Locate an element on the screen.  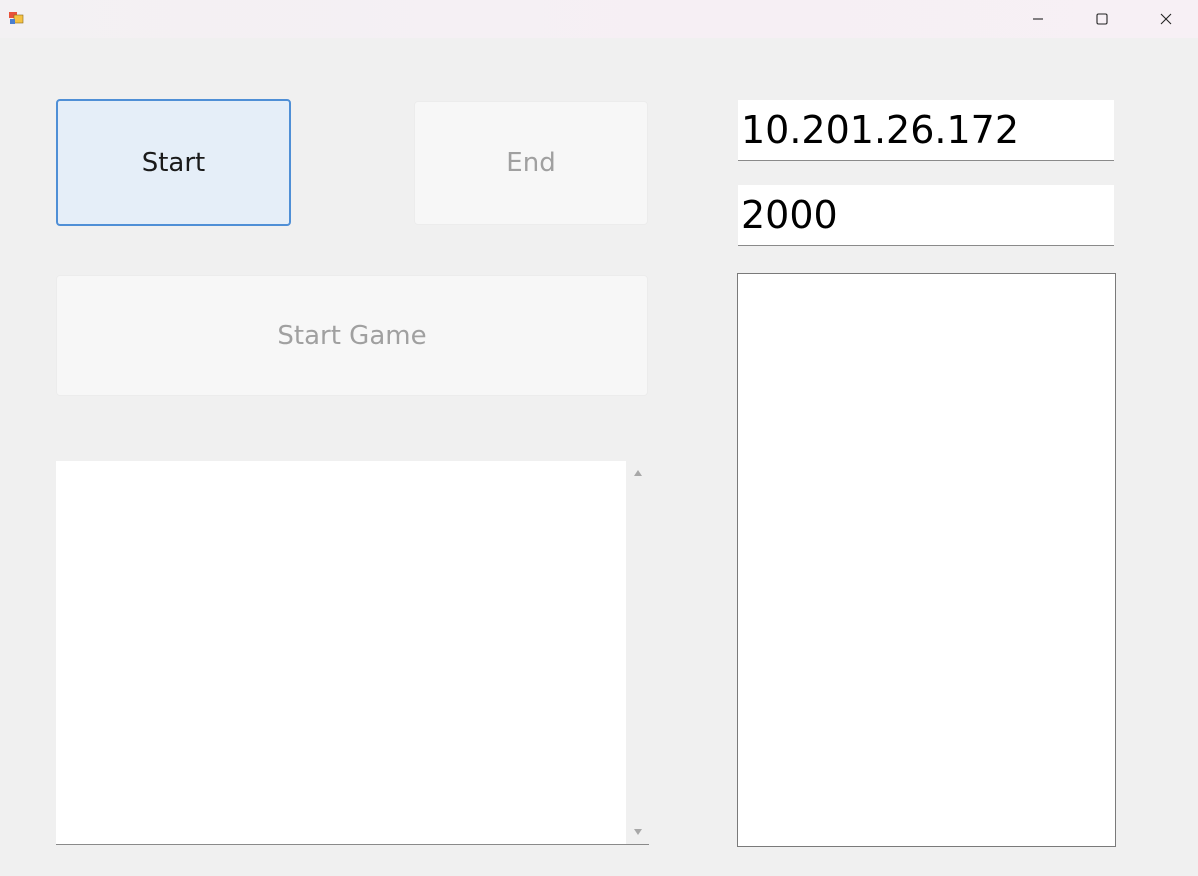
start-game-button: Start Game is located at coordinates (352, 335).